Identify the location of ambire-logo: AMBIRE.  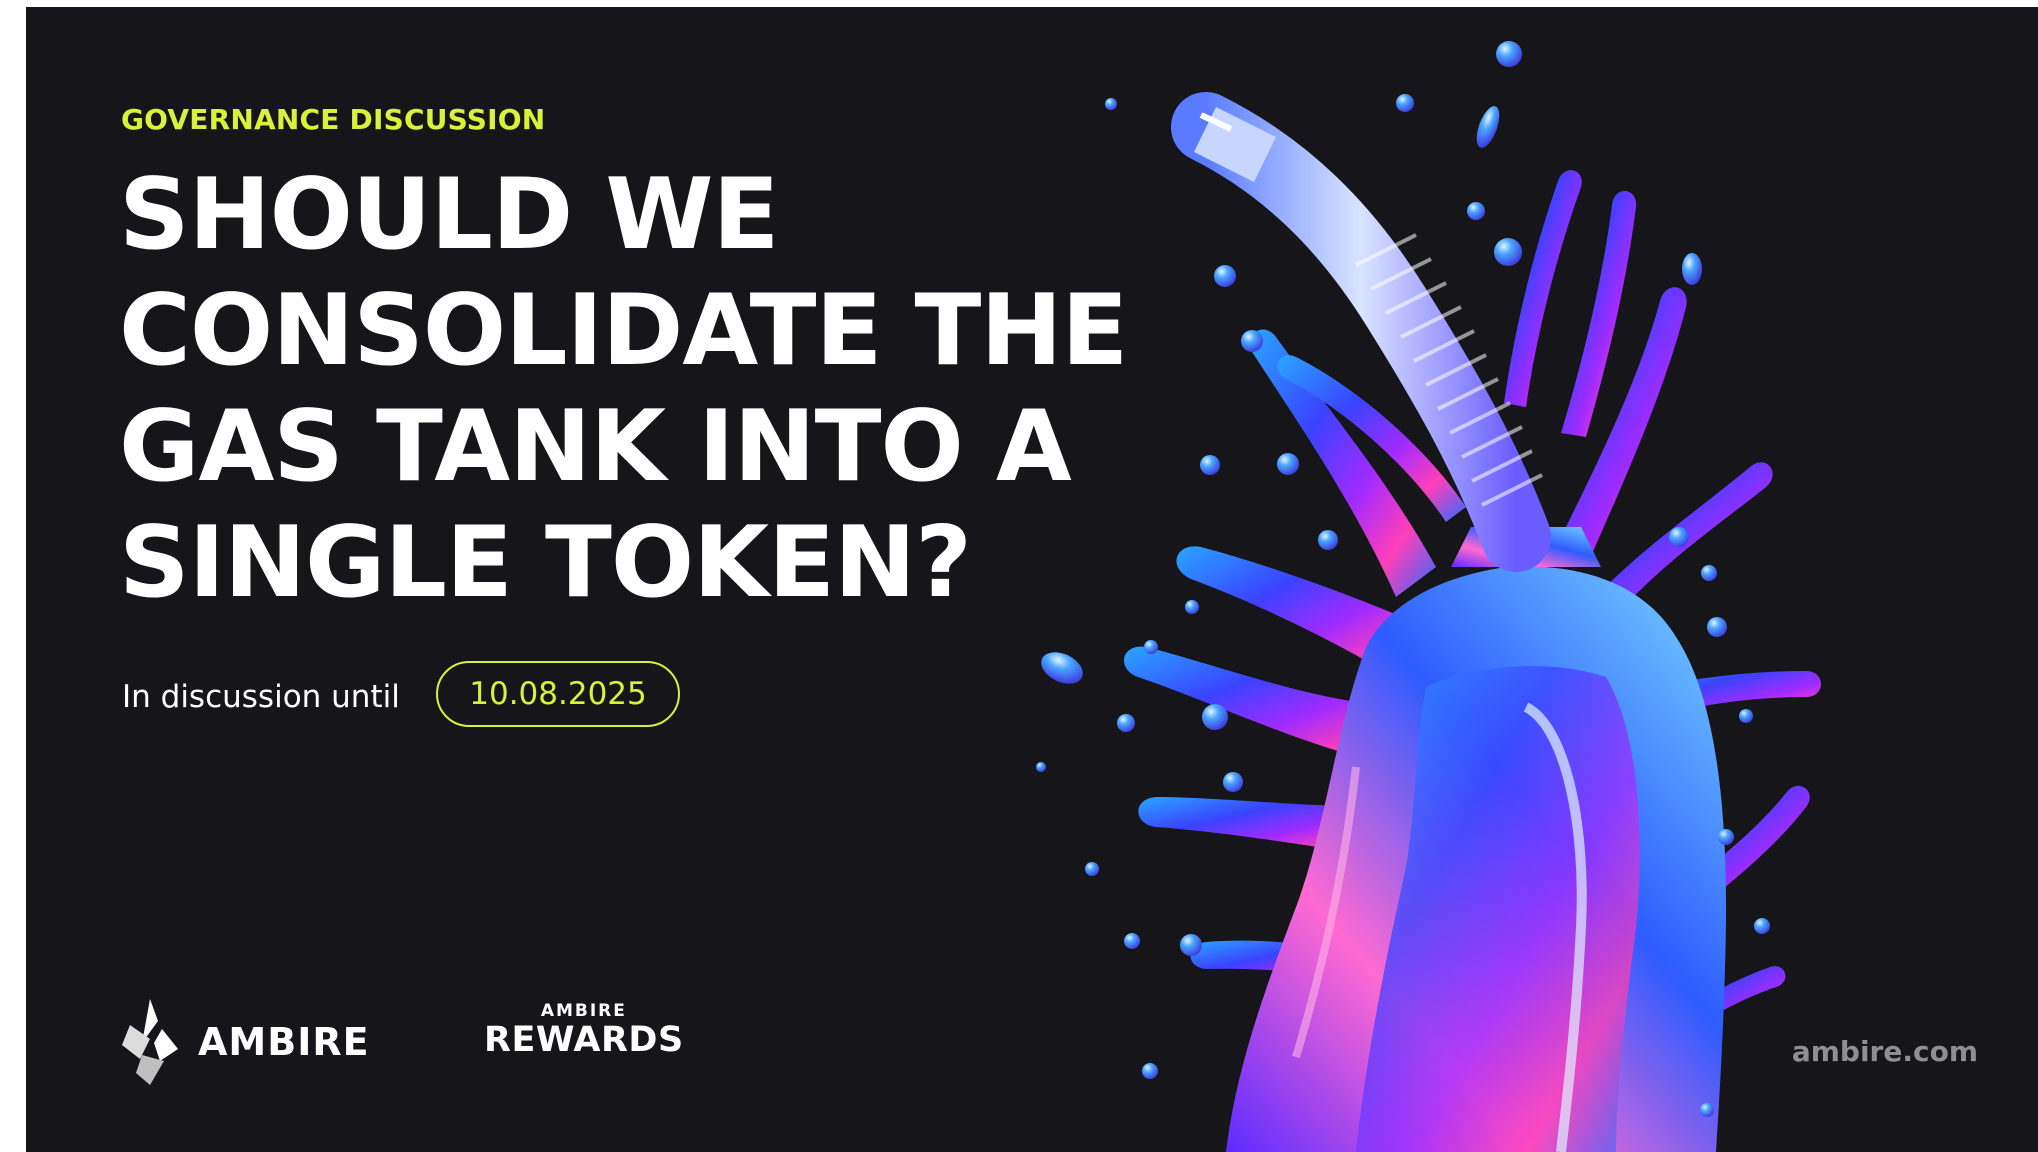
(245, 1042).